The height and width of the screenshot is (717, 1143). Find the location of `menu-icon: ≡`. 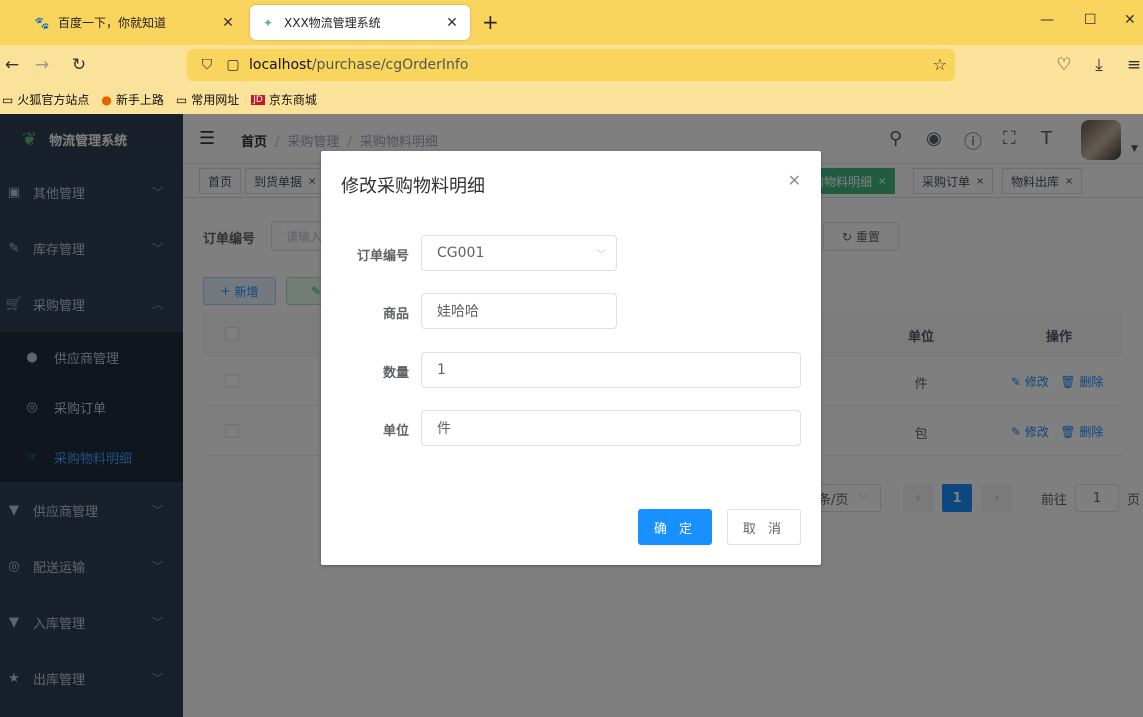

menu-icon: ≡ is located at coordinates (1132, 65).